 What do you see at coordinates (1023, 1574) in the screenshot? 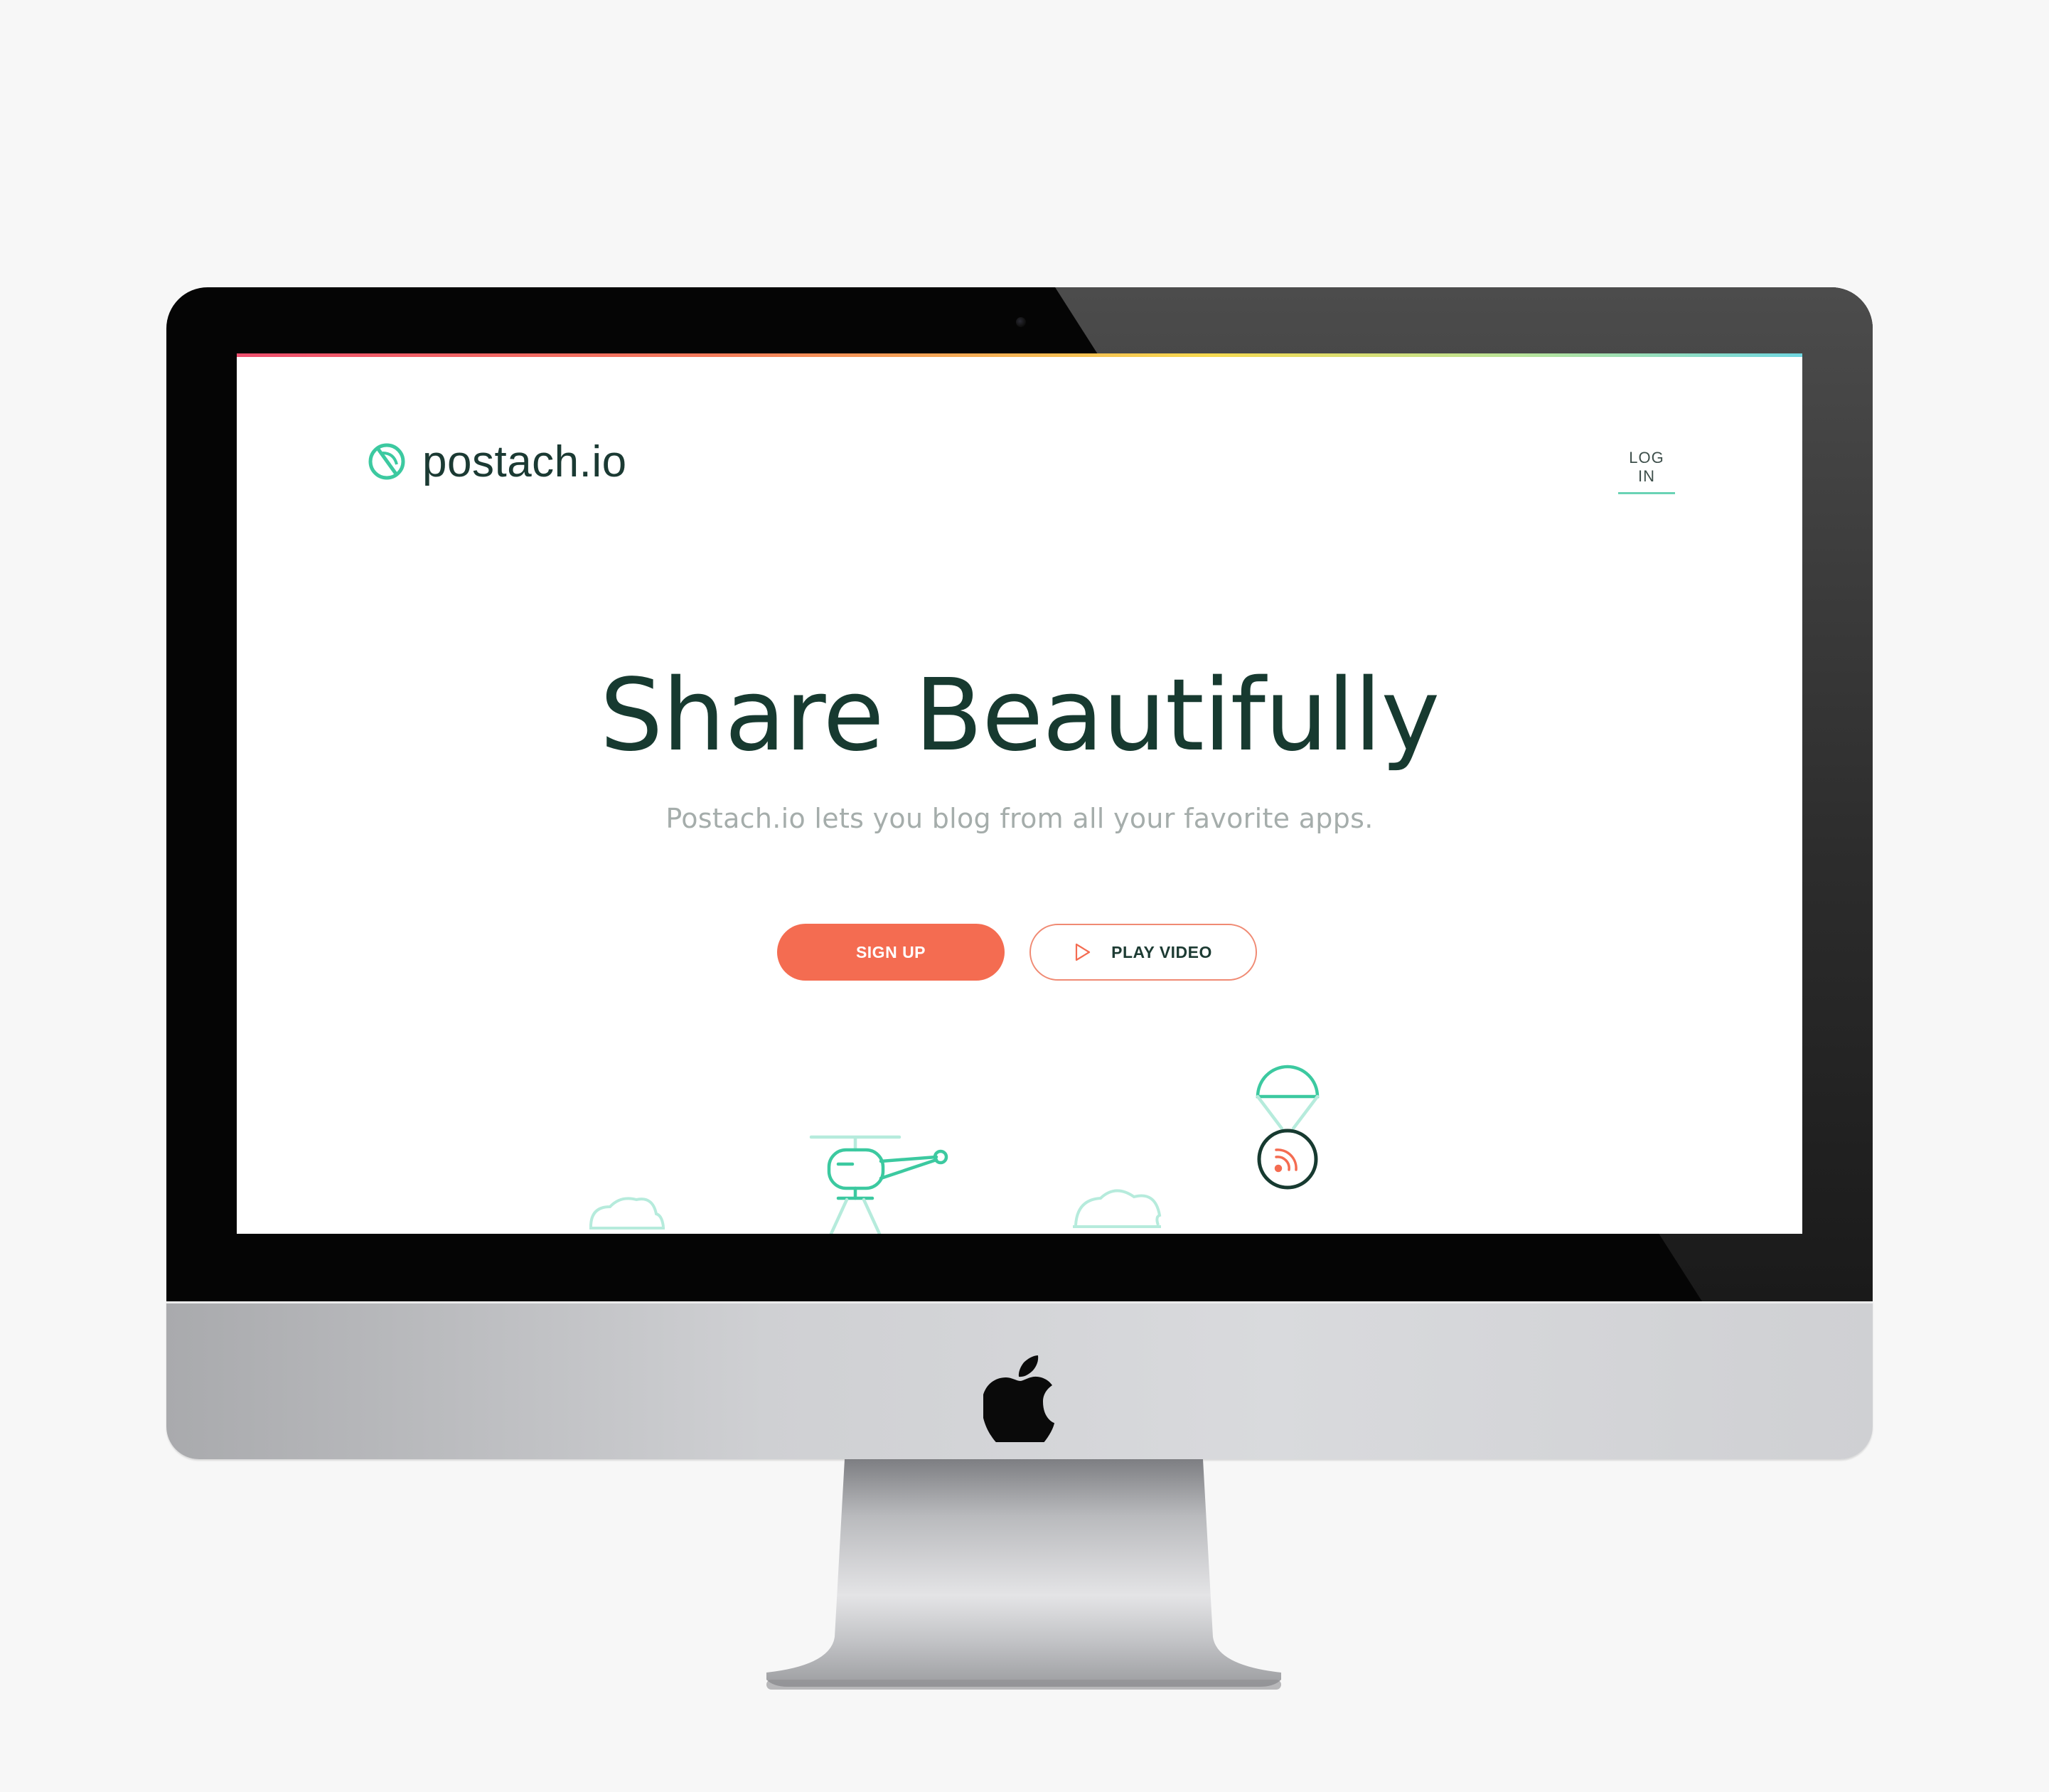
I see `monitor-stand` at bounding box center [1023, 1574].